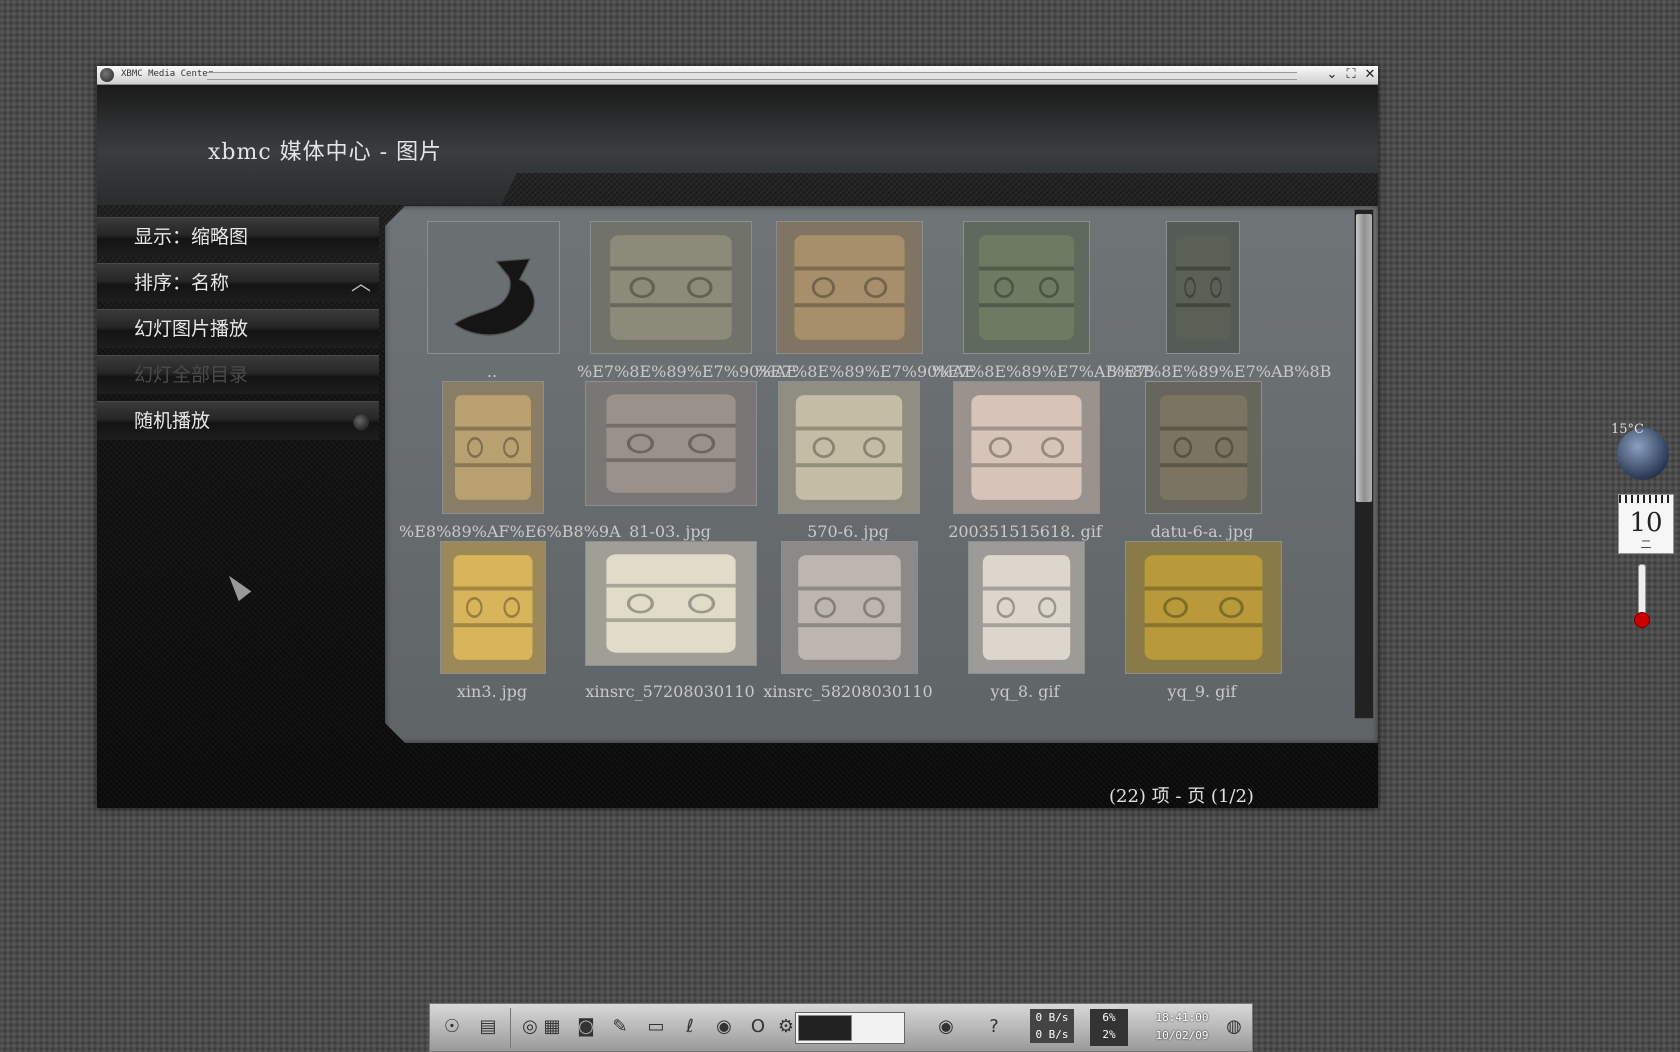 The width and height of the screenshot is (1680, 1052). I want to click on thumbnail-label: yq_8. gif, so click(1025, 691).